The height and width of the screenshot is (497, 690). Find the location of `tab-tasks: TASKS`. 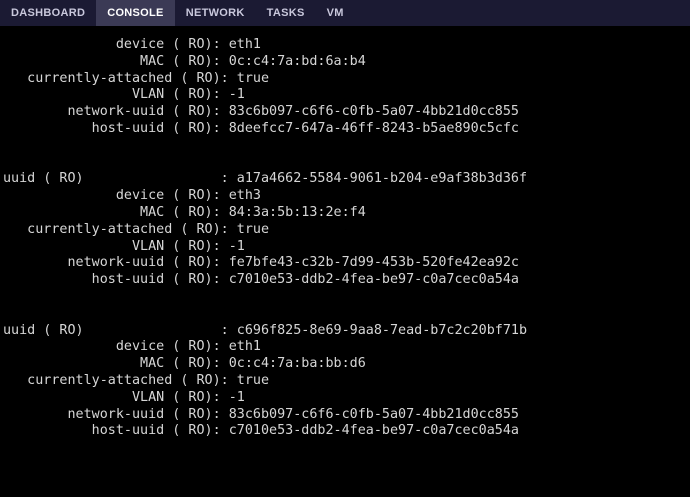

tab-tasks: TASKS is located at coordinates (286, 13).